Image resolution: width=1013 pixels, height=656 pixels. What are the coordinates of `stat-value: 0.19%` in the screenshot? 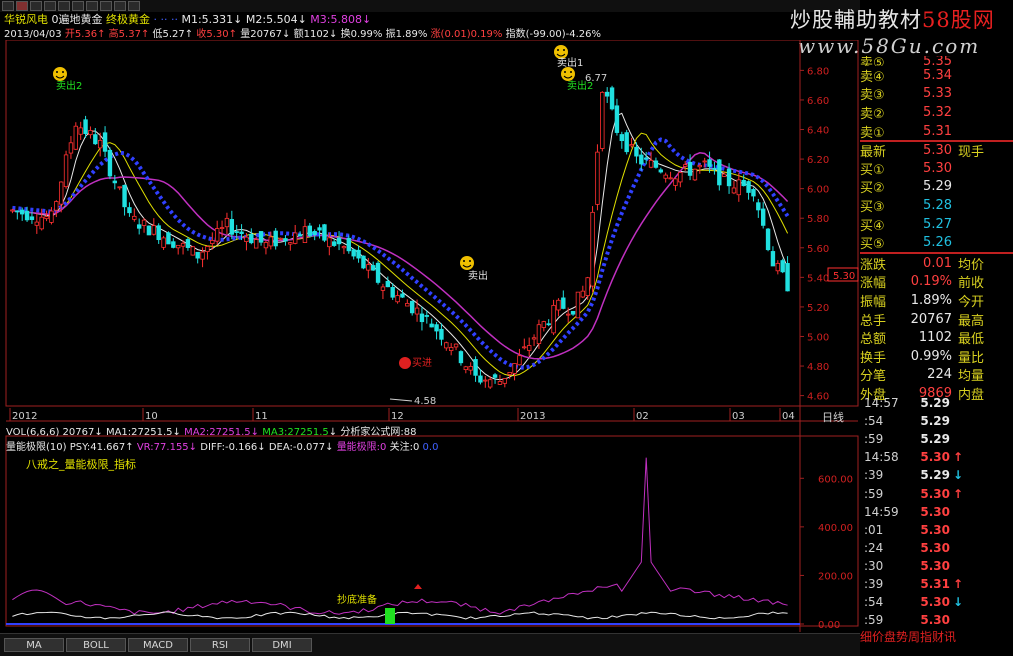 It's located at (931, 282).